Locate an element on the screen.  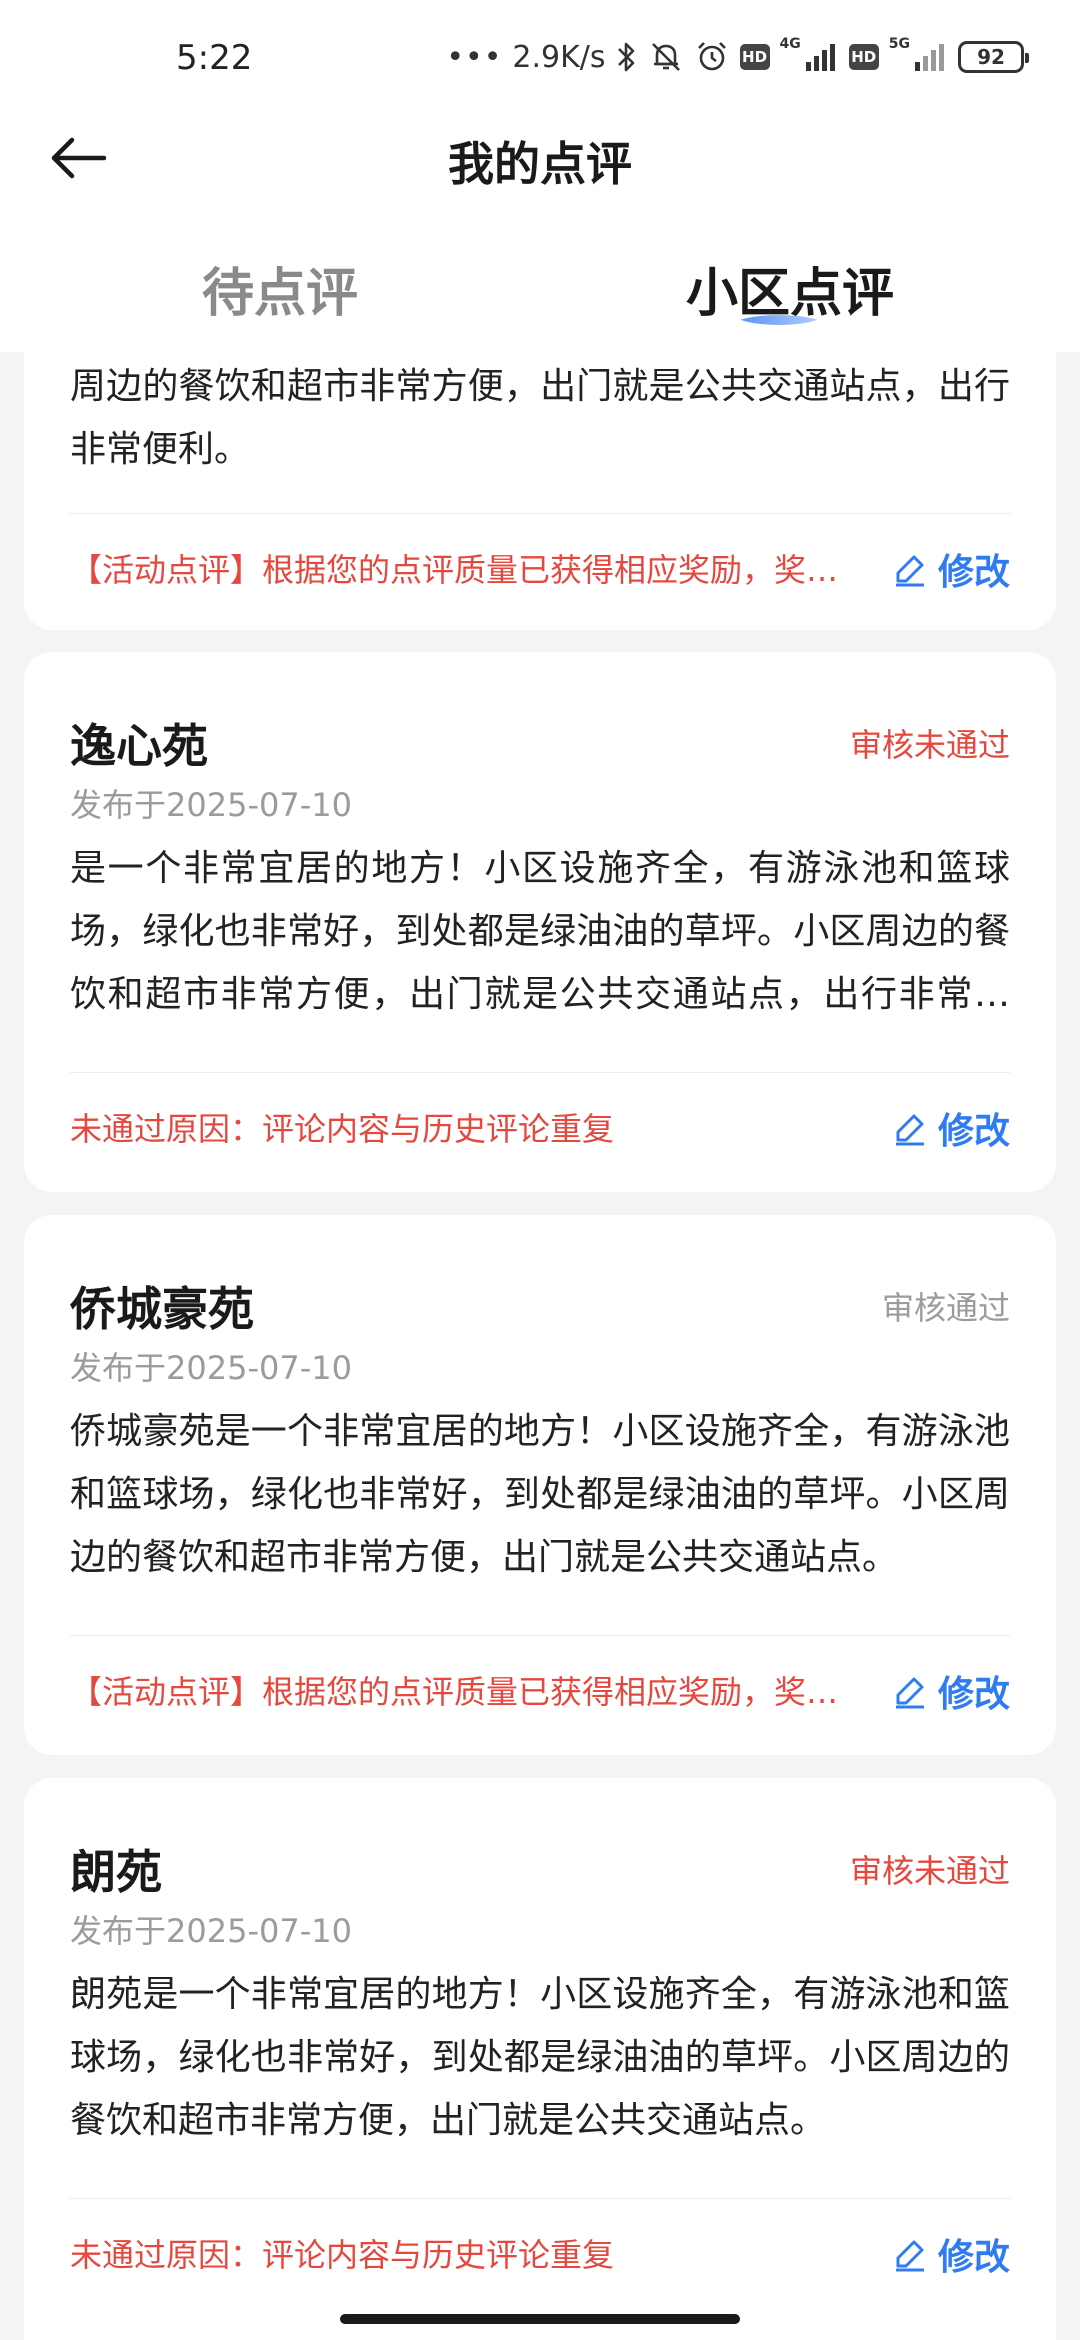
network-type-label-2: 5G is located at coordinates (899, 44).